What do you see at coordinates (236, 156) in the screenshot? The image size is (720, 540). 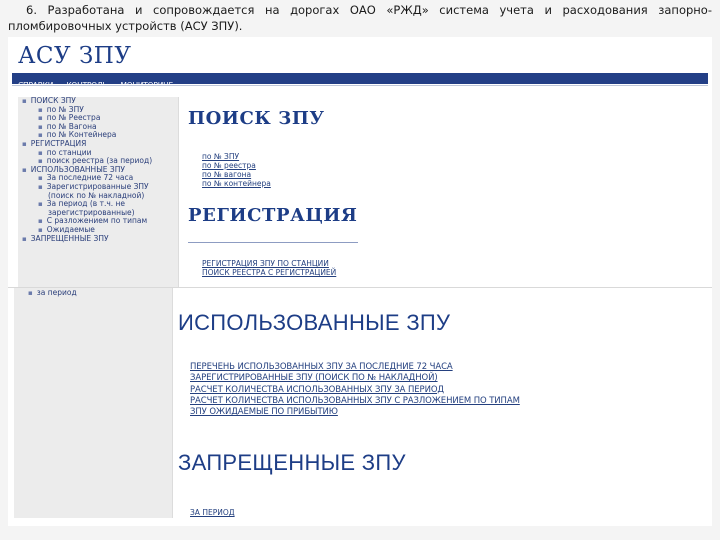 I see `link-search-by-zpu: по № ЗПУ` at bounding box center [236, 156].